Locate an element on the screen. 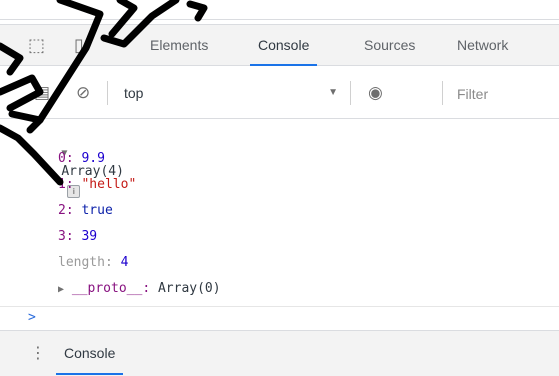 This screenshot has width=559, height=376. expand-arrow-icon: ▶ is located at coordinates (61, 289).